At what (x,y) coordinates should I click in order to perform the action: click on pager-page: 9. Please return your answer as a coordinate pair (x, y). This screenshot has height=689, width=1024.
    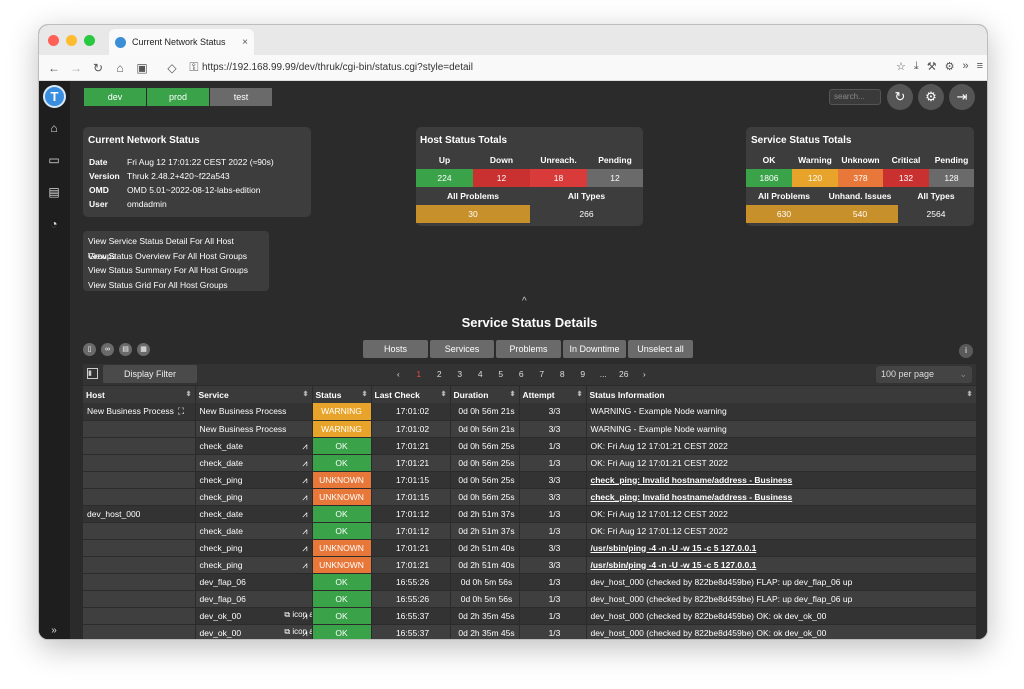
    Looking at the image, I should click on (583, 374).